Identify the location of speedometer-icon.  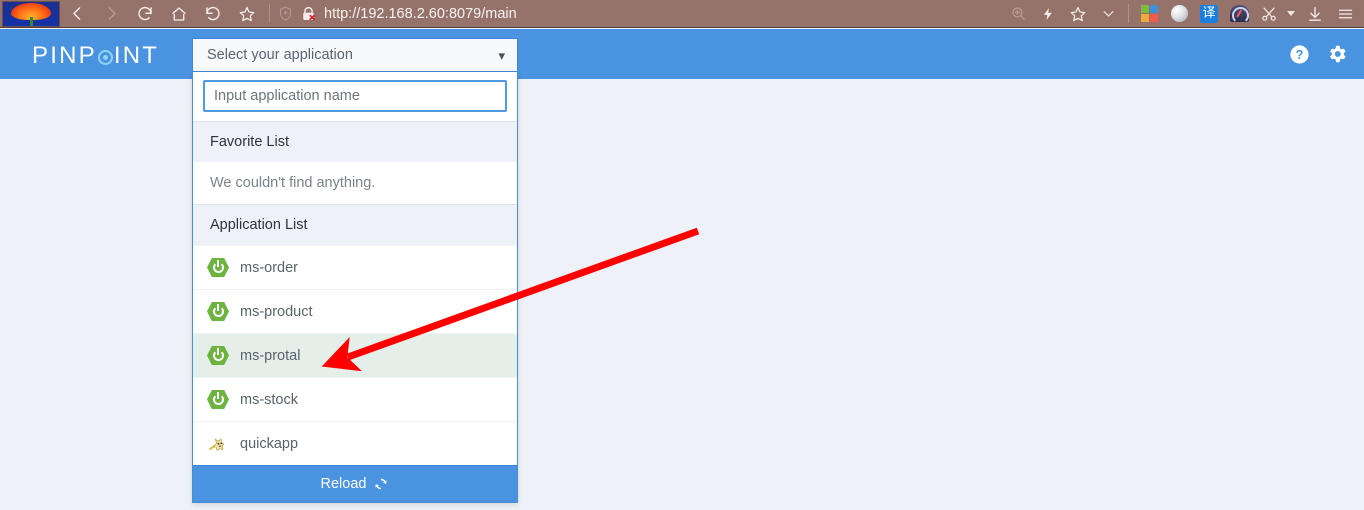
(1239, 14).